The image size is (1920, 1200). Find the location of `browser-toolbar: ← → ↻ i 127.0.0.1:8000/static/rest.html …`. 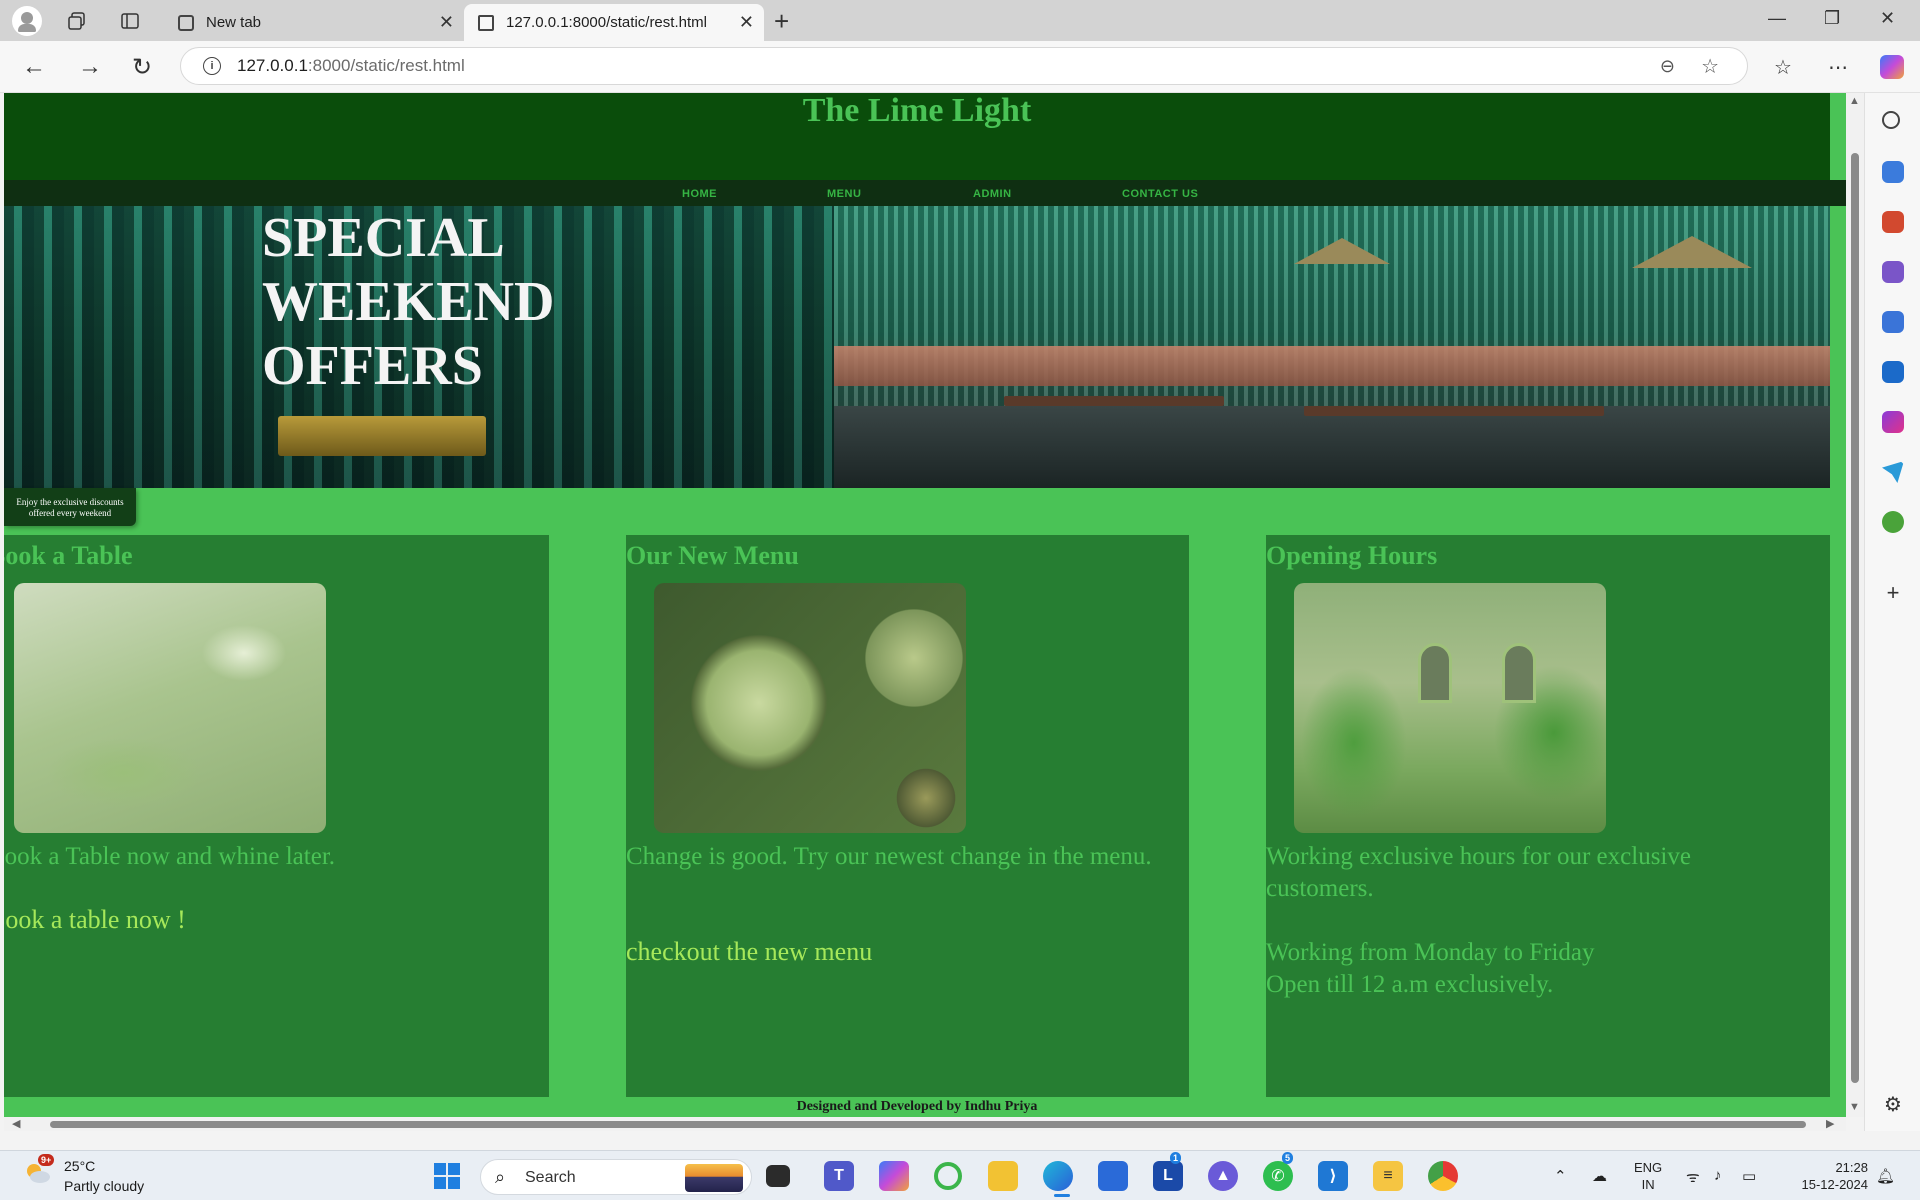

browser-toolbar: ← → ↻ i 127.0.0.1:8000/static/rest.html … is located at coordinates (960, 67).